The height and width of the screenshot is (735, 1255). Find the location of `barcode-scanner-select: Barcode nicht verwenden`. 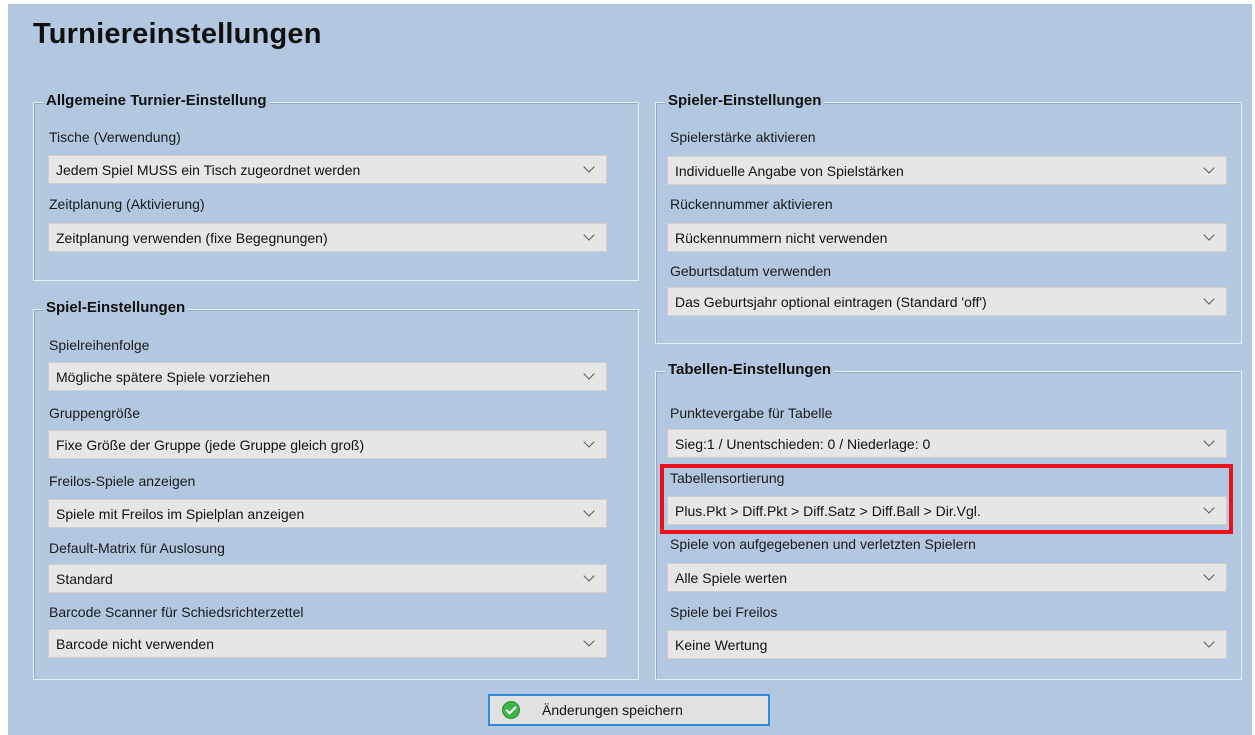

barcode-scanner-select: Barcode nicht verwenden is located at coordinates (327, 643).